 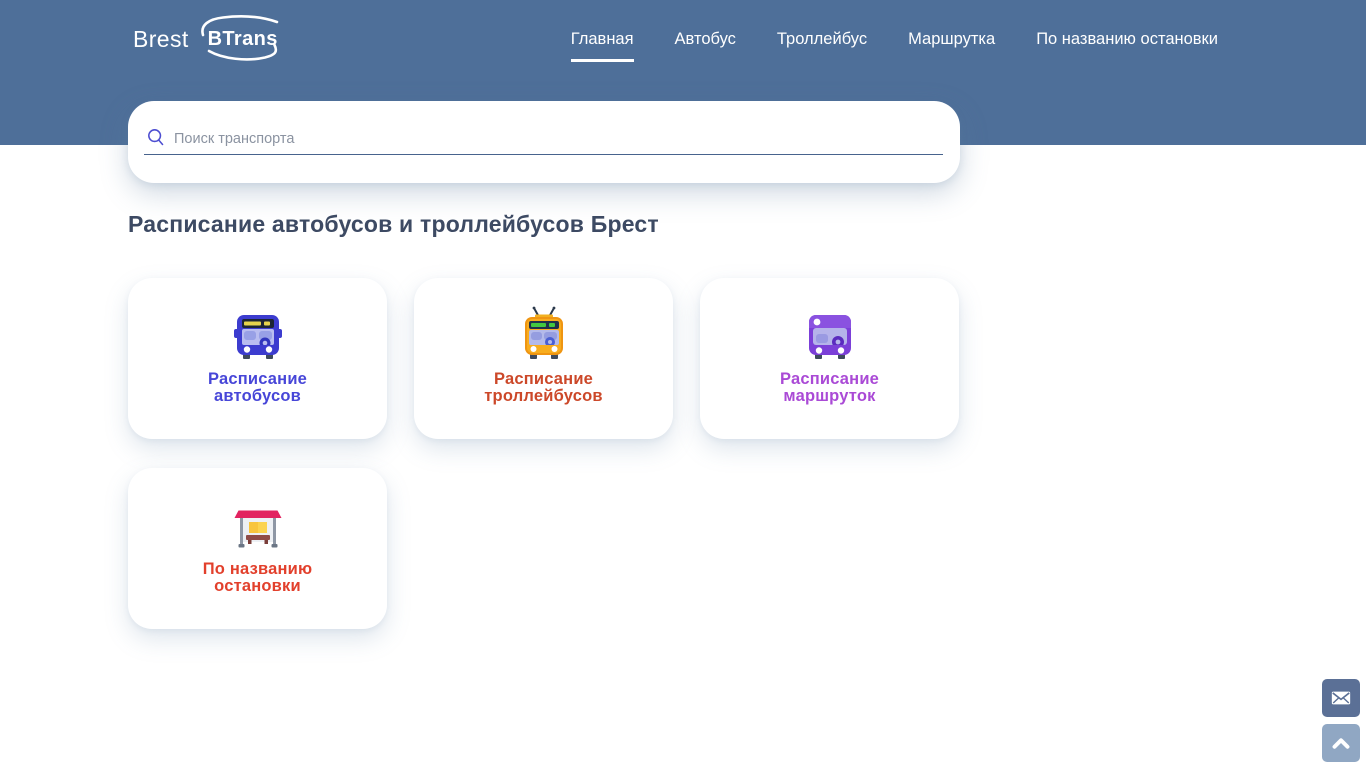 I want to click on brand-logo: Brest BTrans, so click(x=211, y=39).